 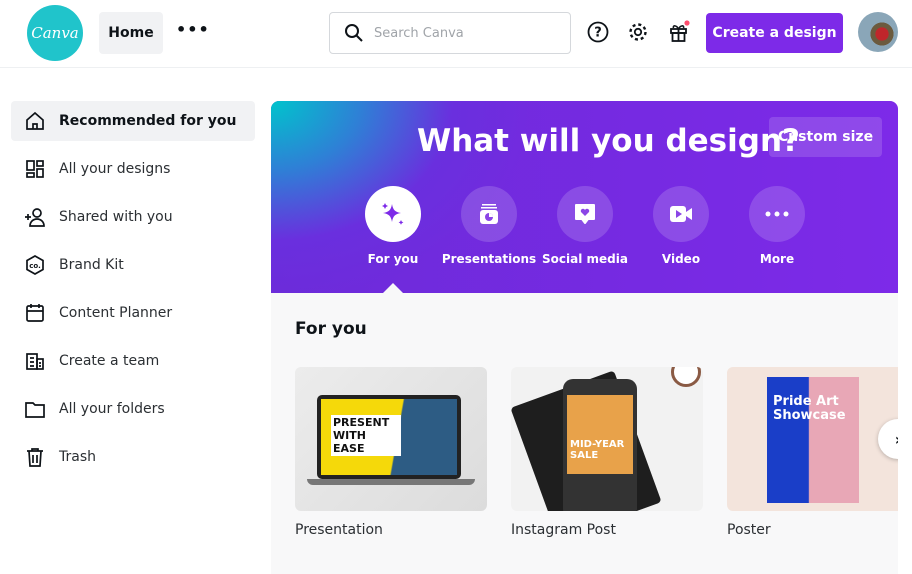 I want to click on category-label: For you, so click(x=393, y=259).